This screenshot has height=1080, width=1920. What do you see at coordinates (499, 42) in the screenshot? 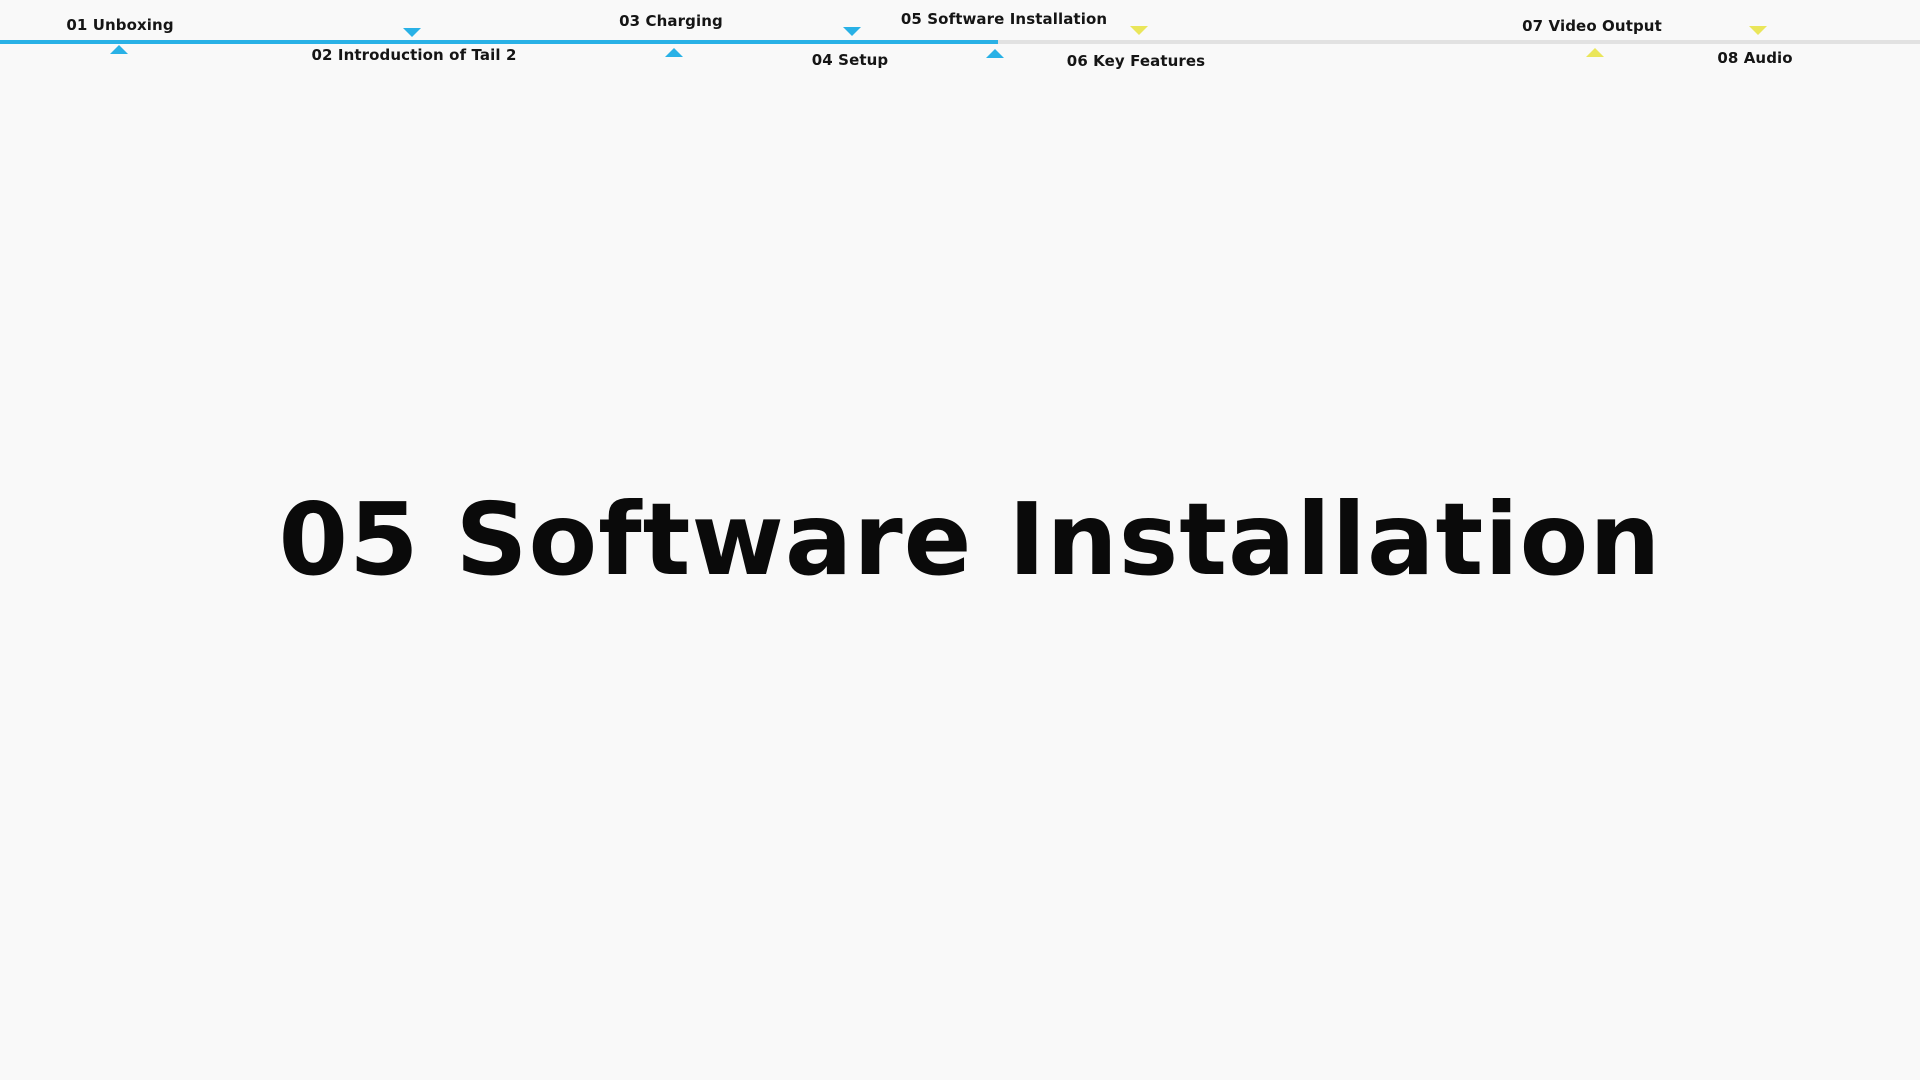
I see `timeline-progress-fill` at bounding box center [499, 42].